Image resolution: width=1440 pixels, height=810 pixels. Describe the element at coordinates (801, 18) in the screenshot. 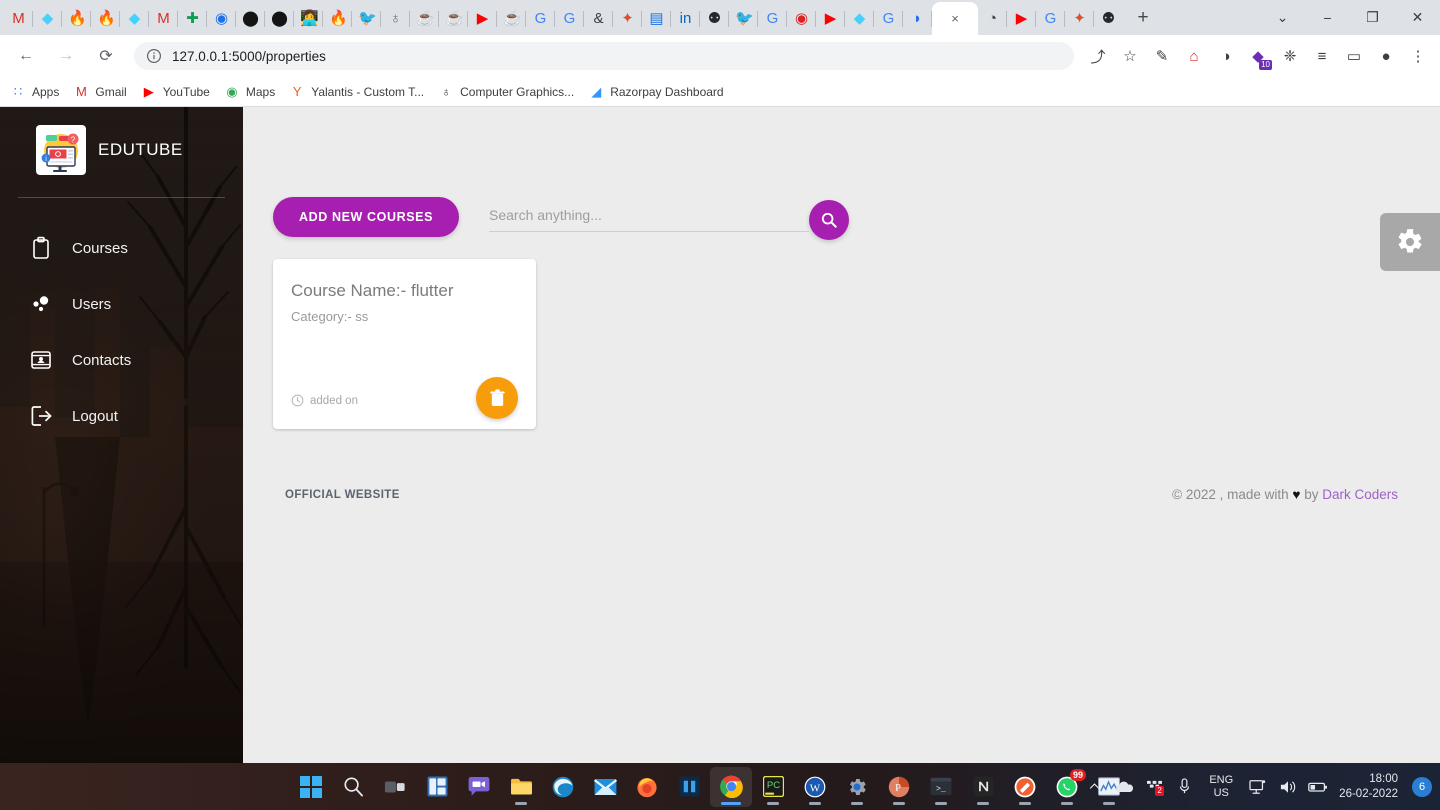

I see `record-tab: ◉` at that location.